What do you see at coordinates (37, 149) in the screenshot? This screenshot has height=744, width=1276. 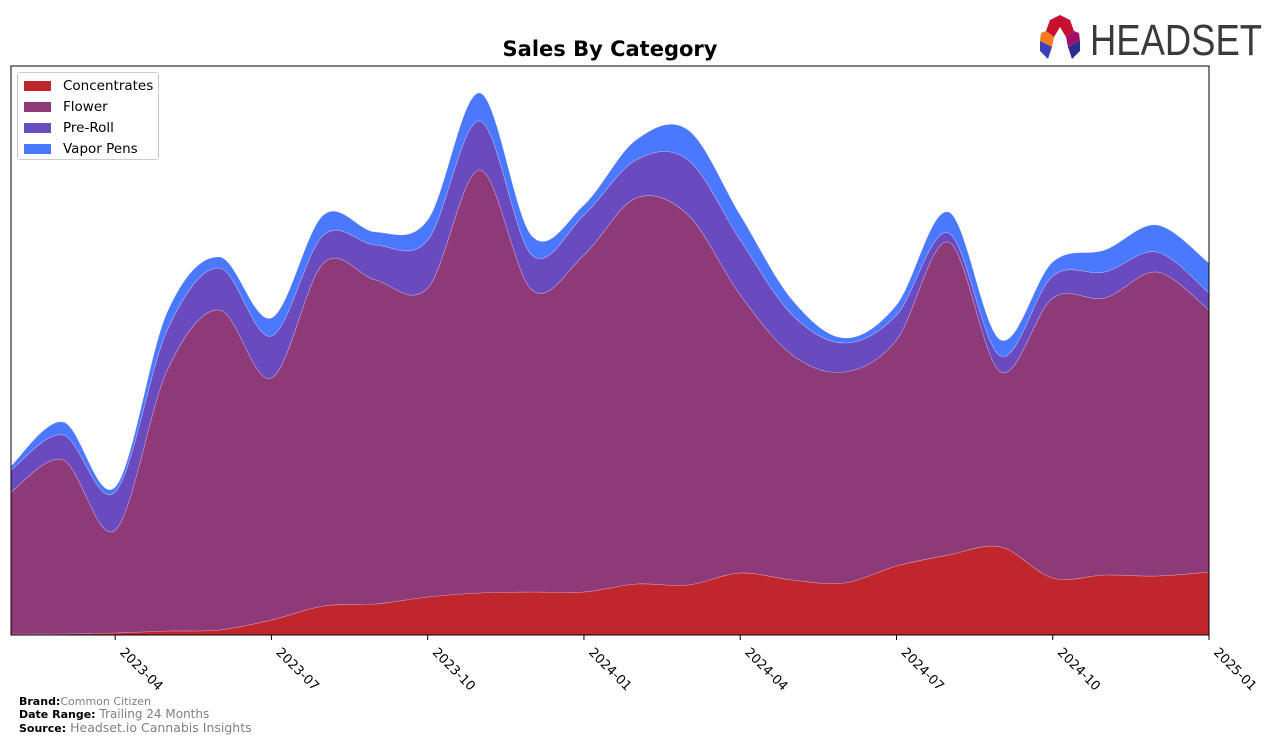 I see `legend-swatch-vapor-pens` at bounding box center [37, 149].